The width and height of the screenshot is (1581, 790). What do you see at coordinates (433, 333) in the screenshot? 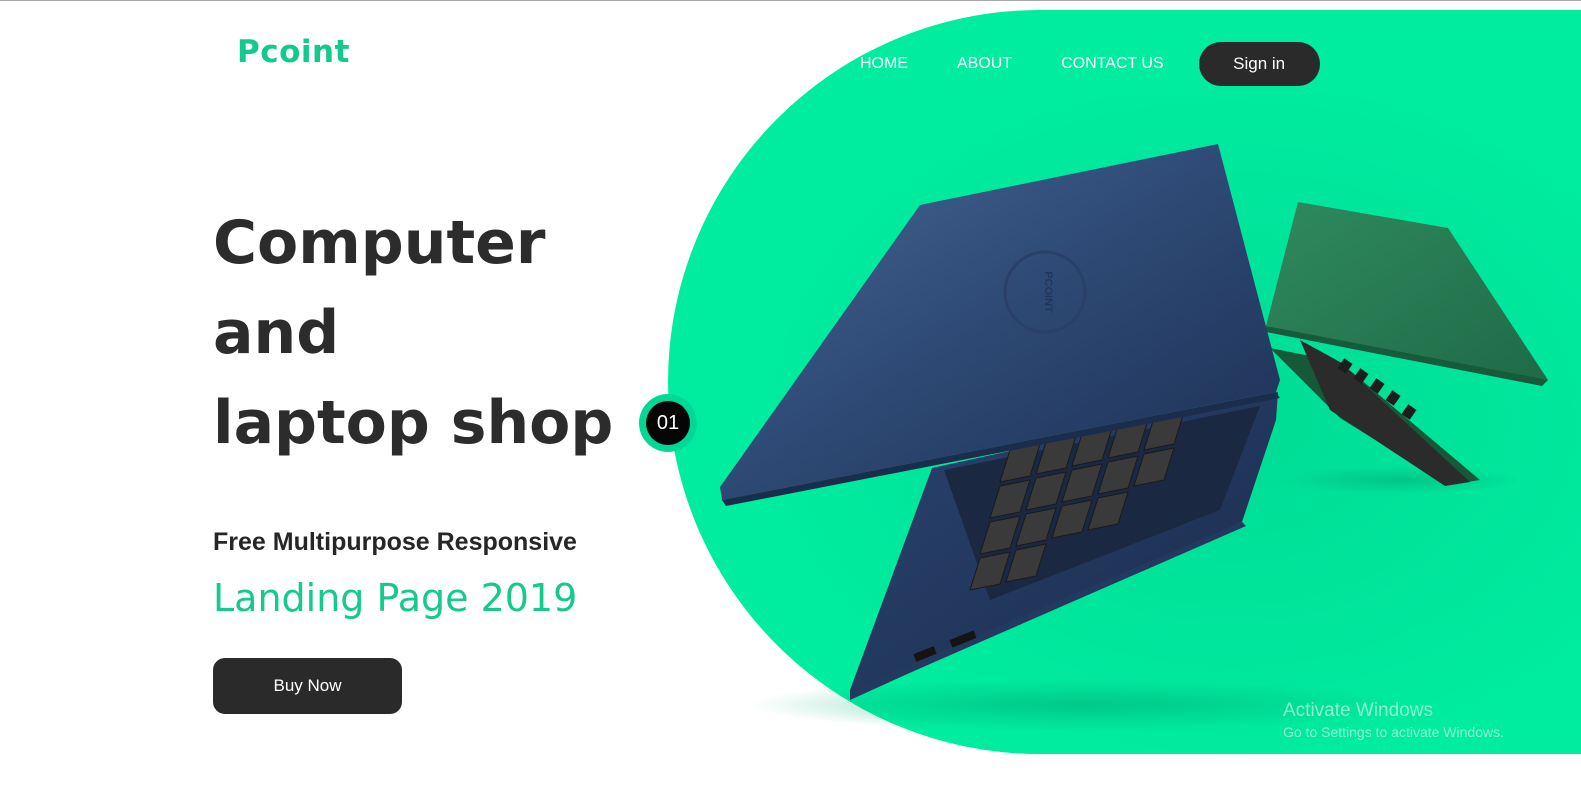
I see `hero-headline: Computer and laptop shop` at bounding box center [433, 333].